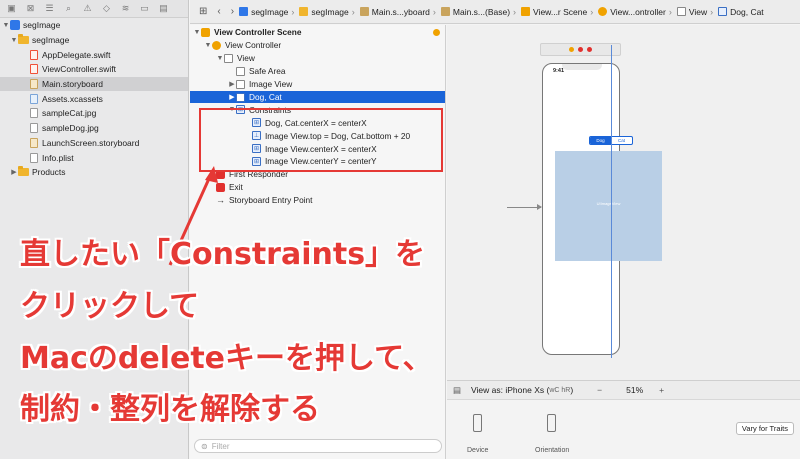  What do you see at coordinates (741, 12) in the screenshot?
I see `breadcrumb-item: Dog, Cat` at bounding box center [741, 12].